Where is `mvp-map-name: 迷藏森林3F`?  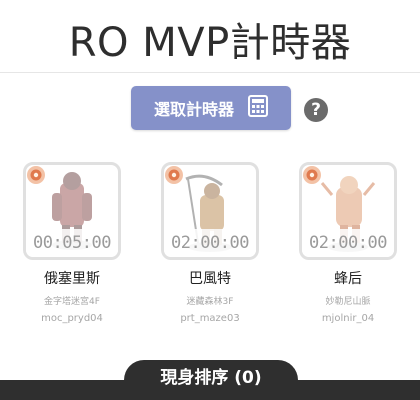 mvp-map-name: 迷藏森林3F is located at coordinates (210, 302).